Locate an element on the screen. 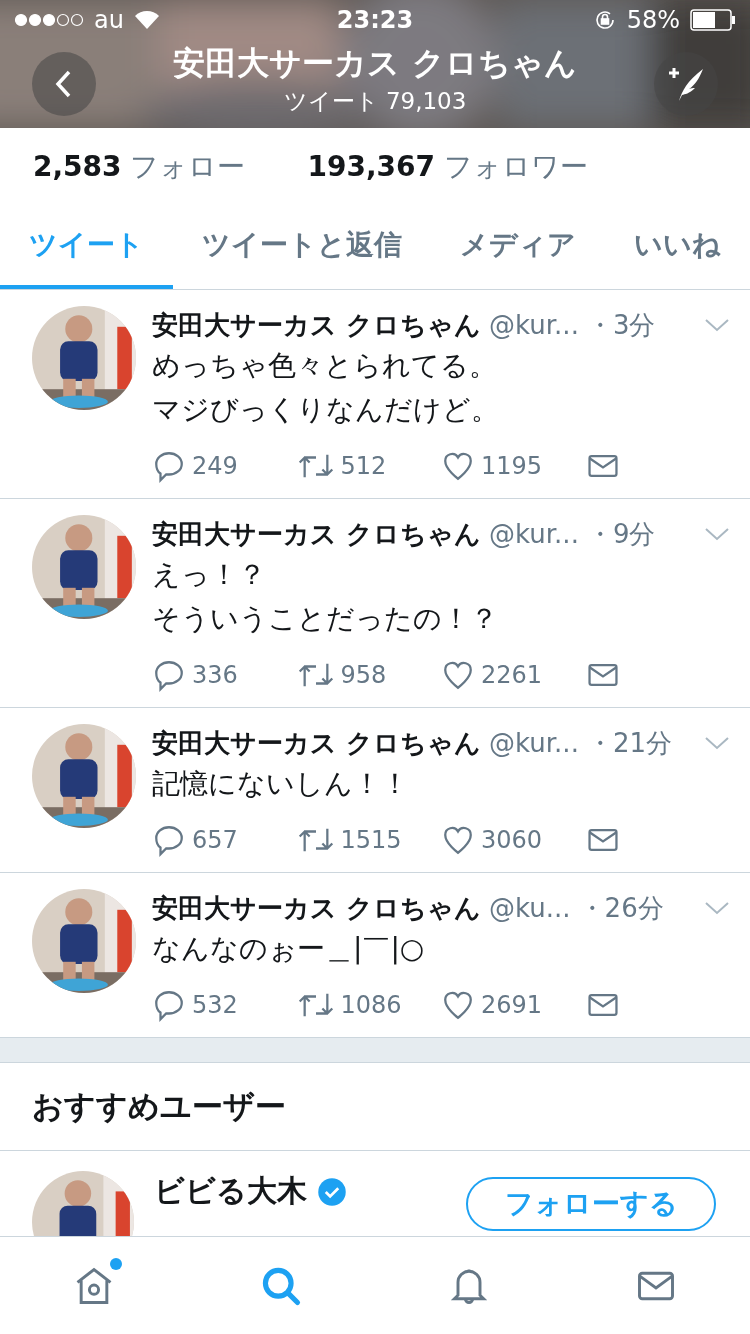  like-count: 1195 is located at coordinates (512, 466).